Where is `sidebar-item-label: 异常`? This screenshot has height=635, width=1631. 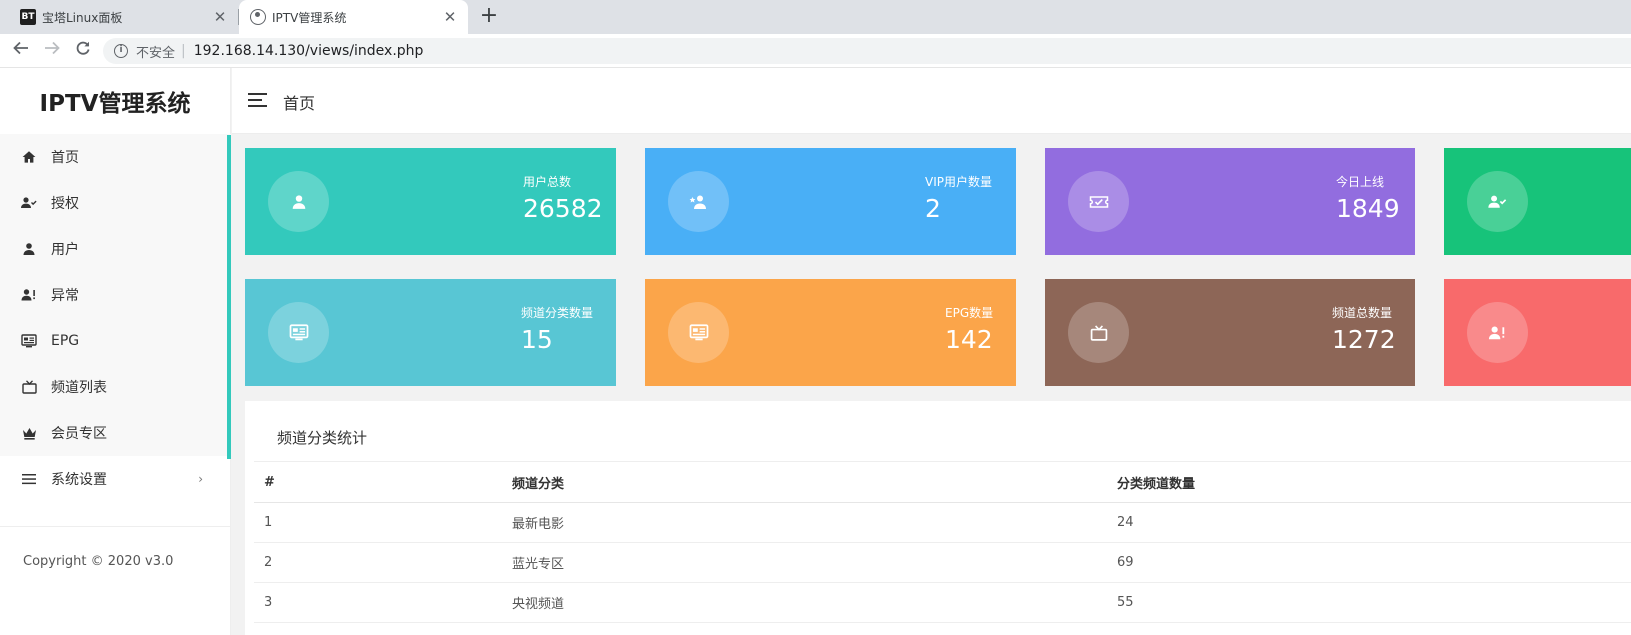 sidebar-item-label: 异常 is located at coordinates (65, 296).